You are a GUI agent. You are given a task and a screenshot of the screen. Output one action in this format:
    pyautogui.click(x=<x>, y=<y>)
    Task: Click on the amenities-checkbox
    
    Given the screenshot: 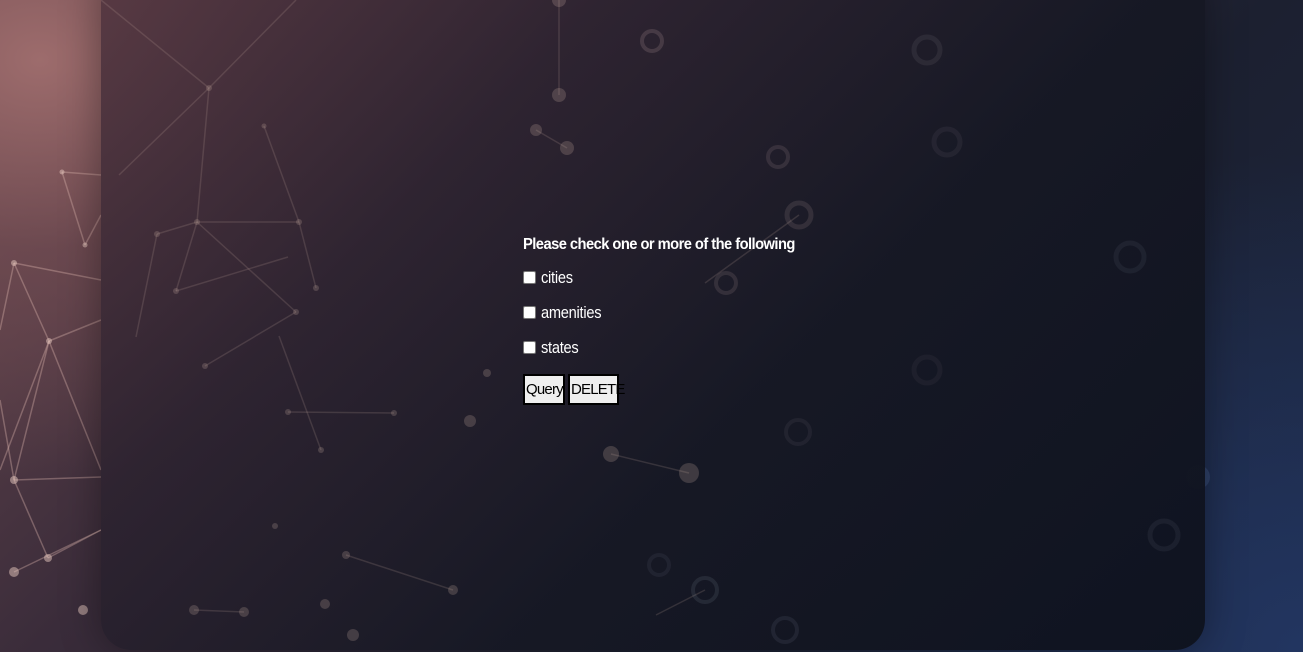 What is the action you would take?
    pyautogui.click(x=529, y=312)
    